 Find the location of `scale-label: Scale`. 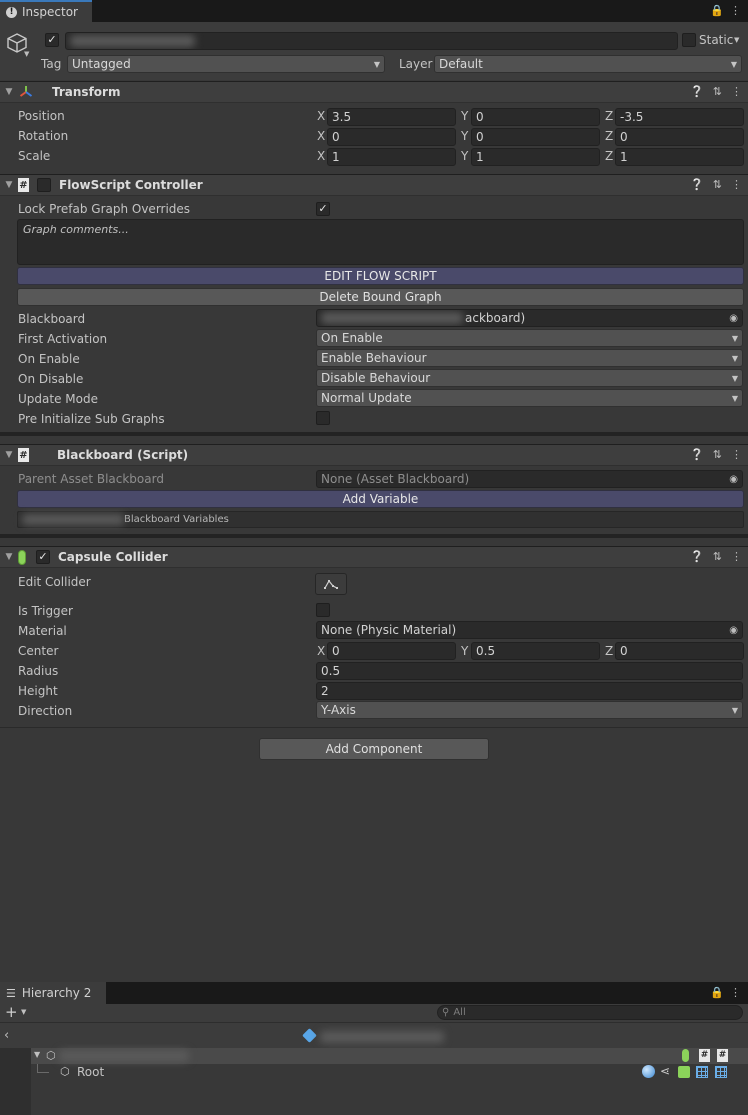

scale-label: Scale is located at coordinates (34, 156).